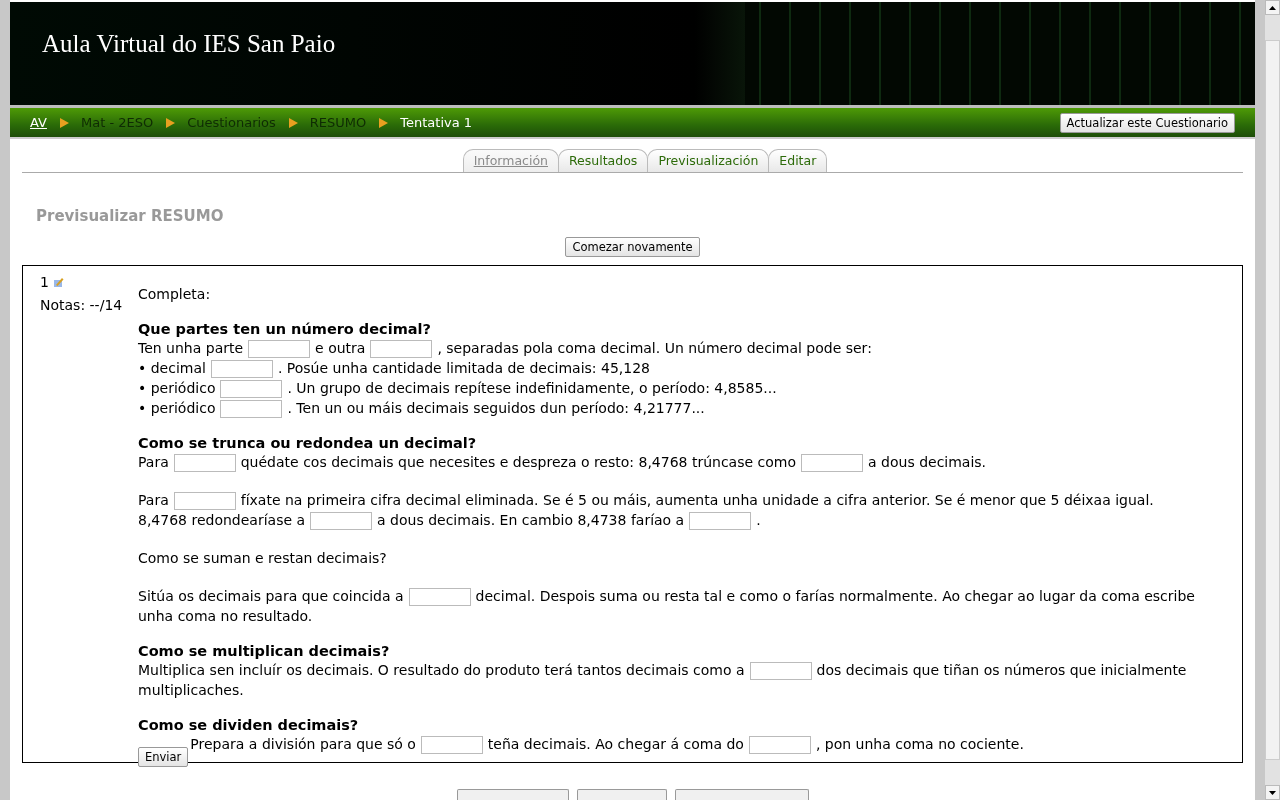  Describe the element at coordinates (615, 744) in the screenshot. I see `question-text: teña decimais. Ao chegar á coma do` at that location.